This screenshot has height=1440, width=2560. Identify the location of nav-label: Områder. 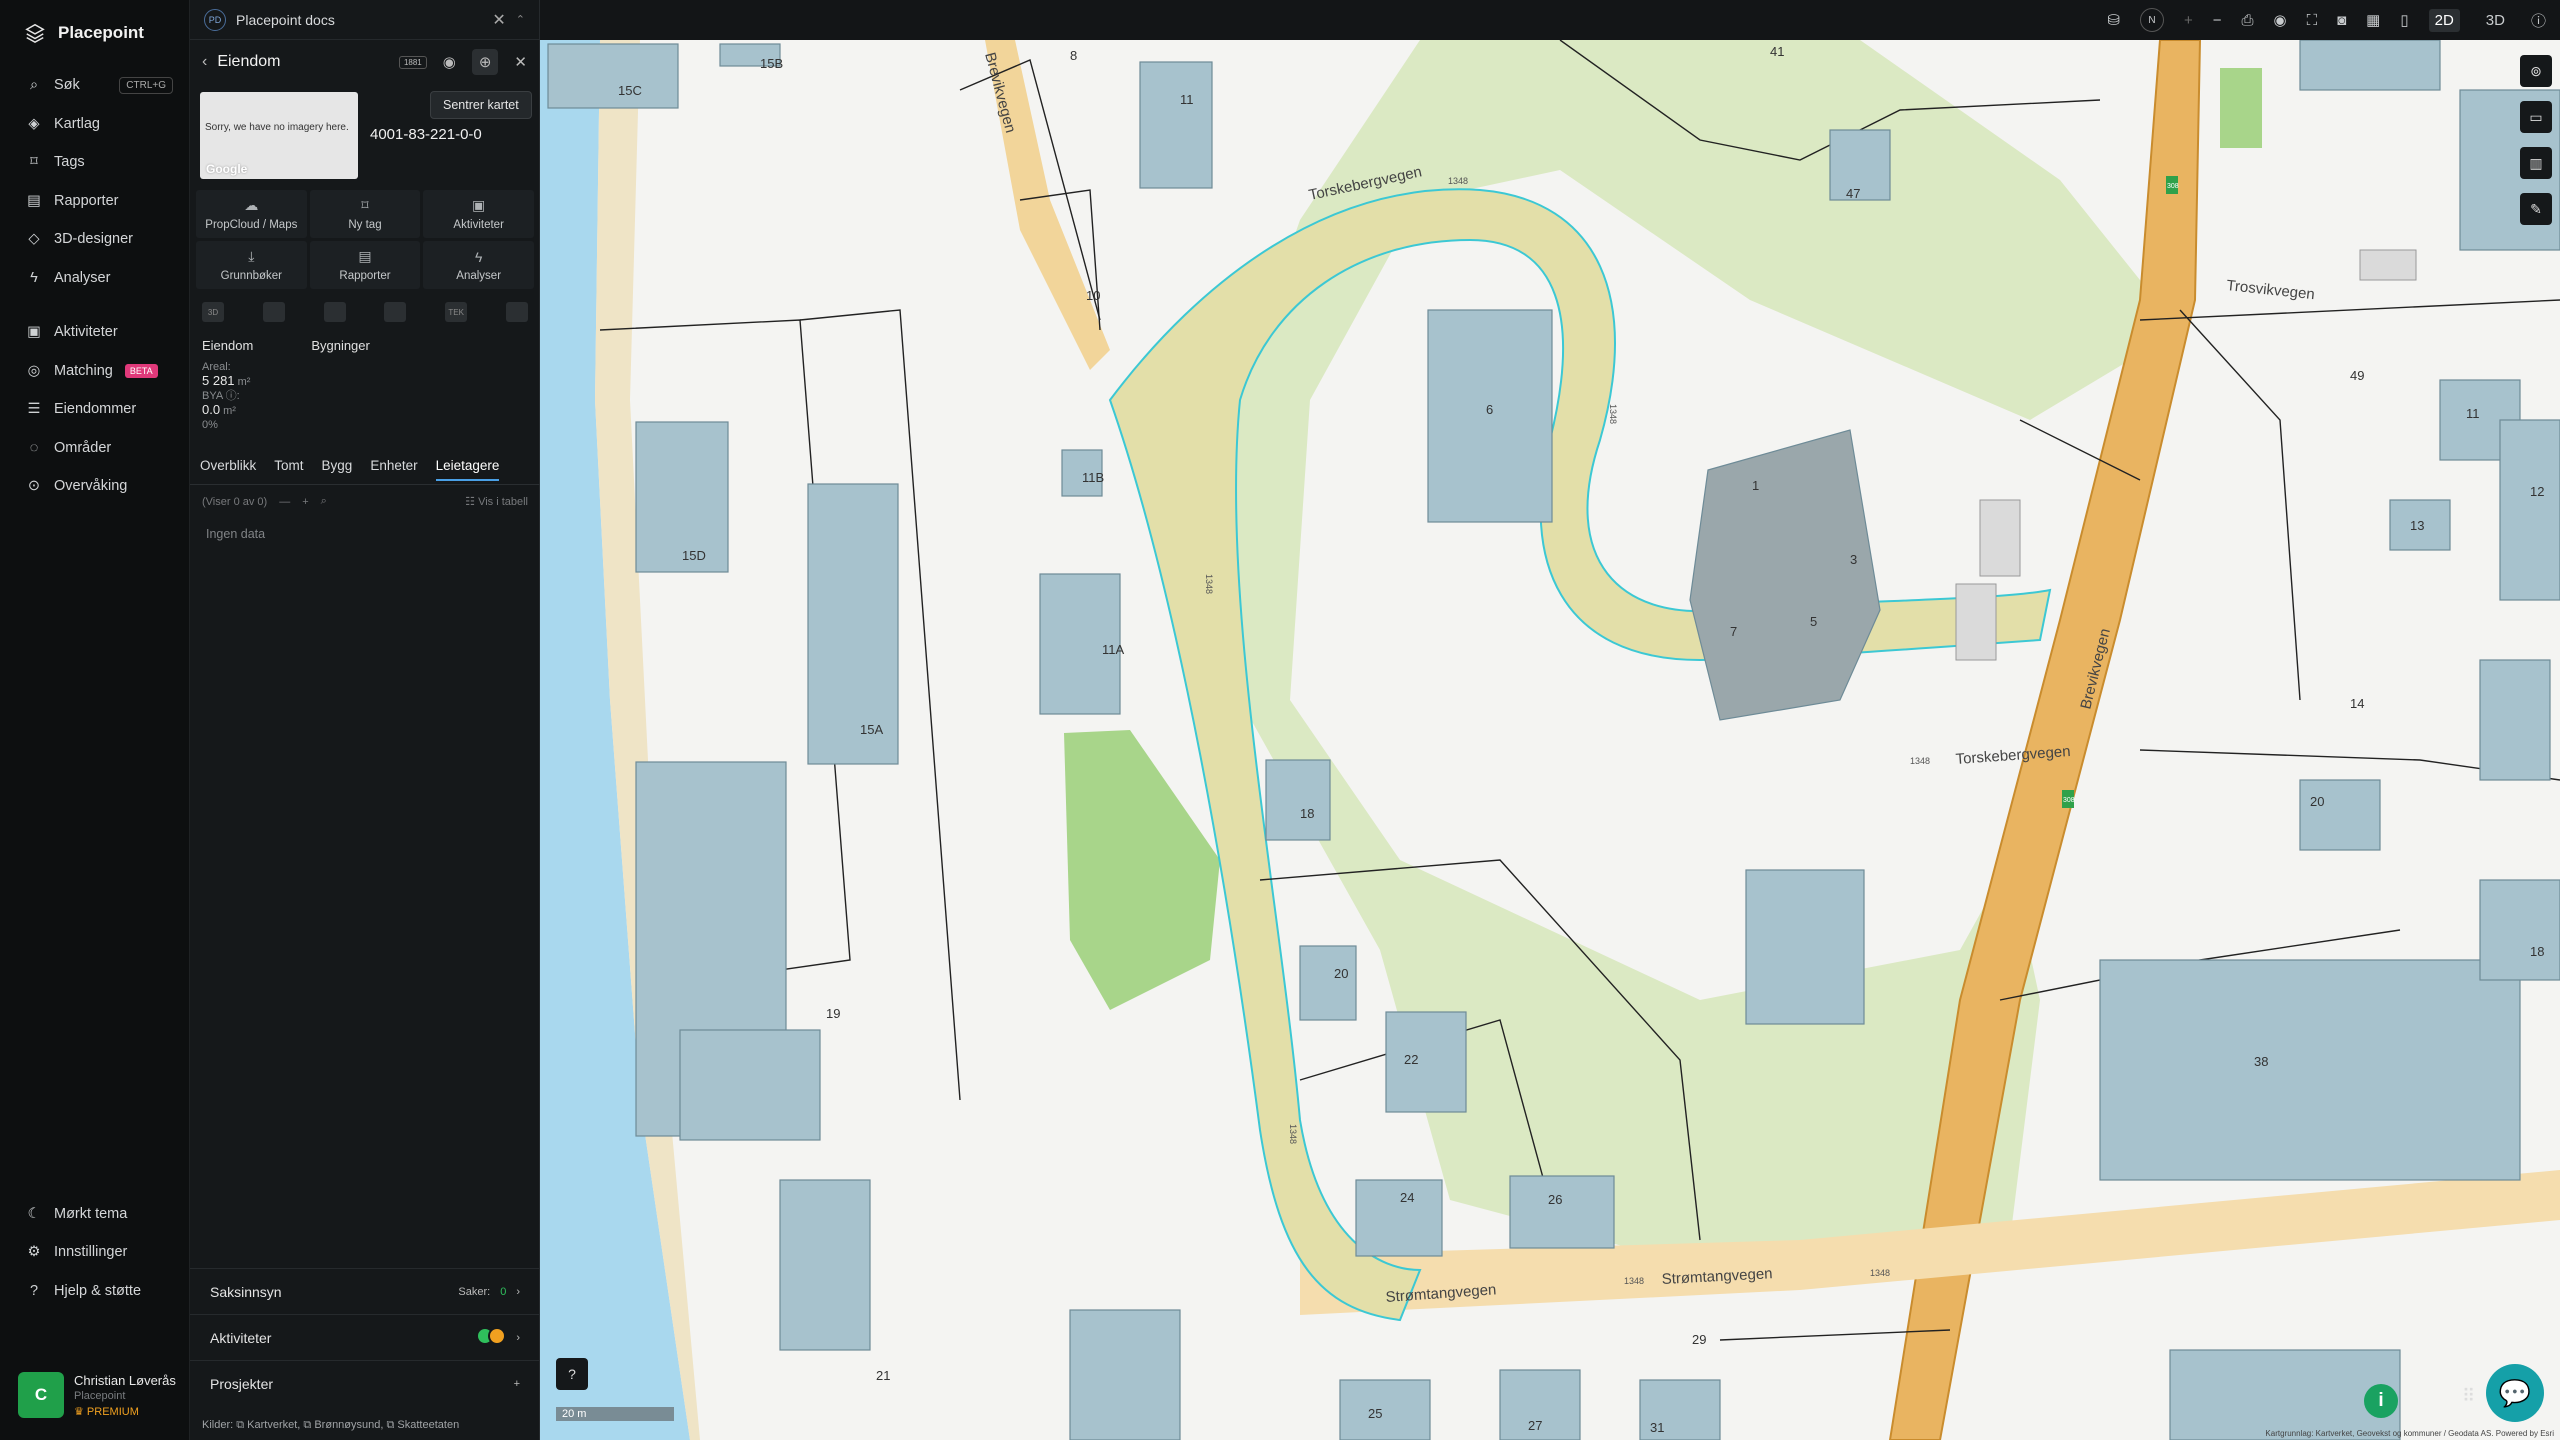
(83, 447).